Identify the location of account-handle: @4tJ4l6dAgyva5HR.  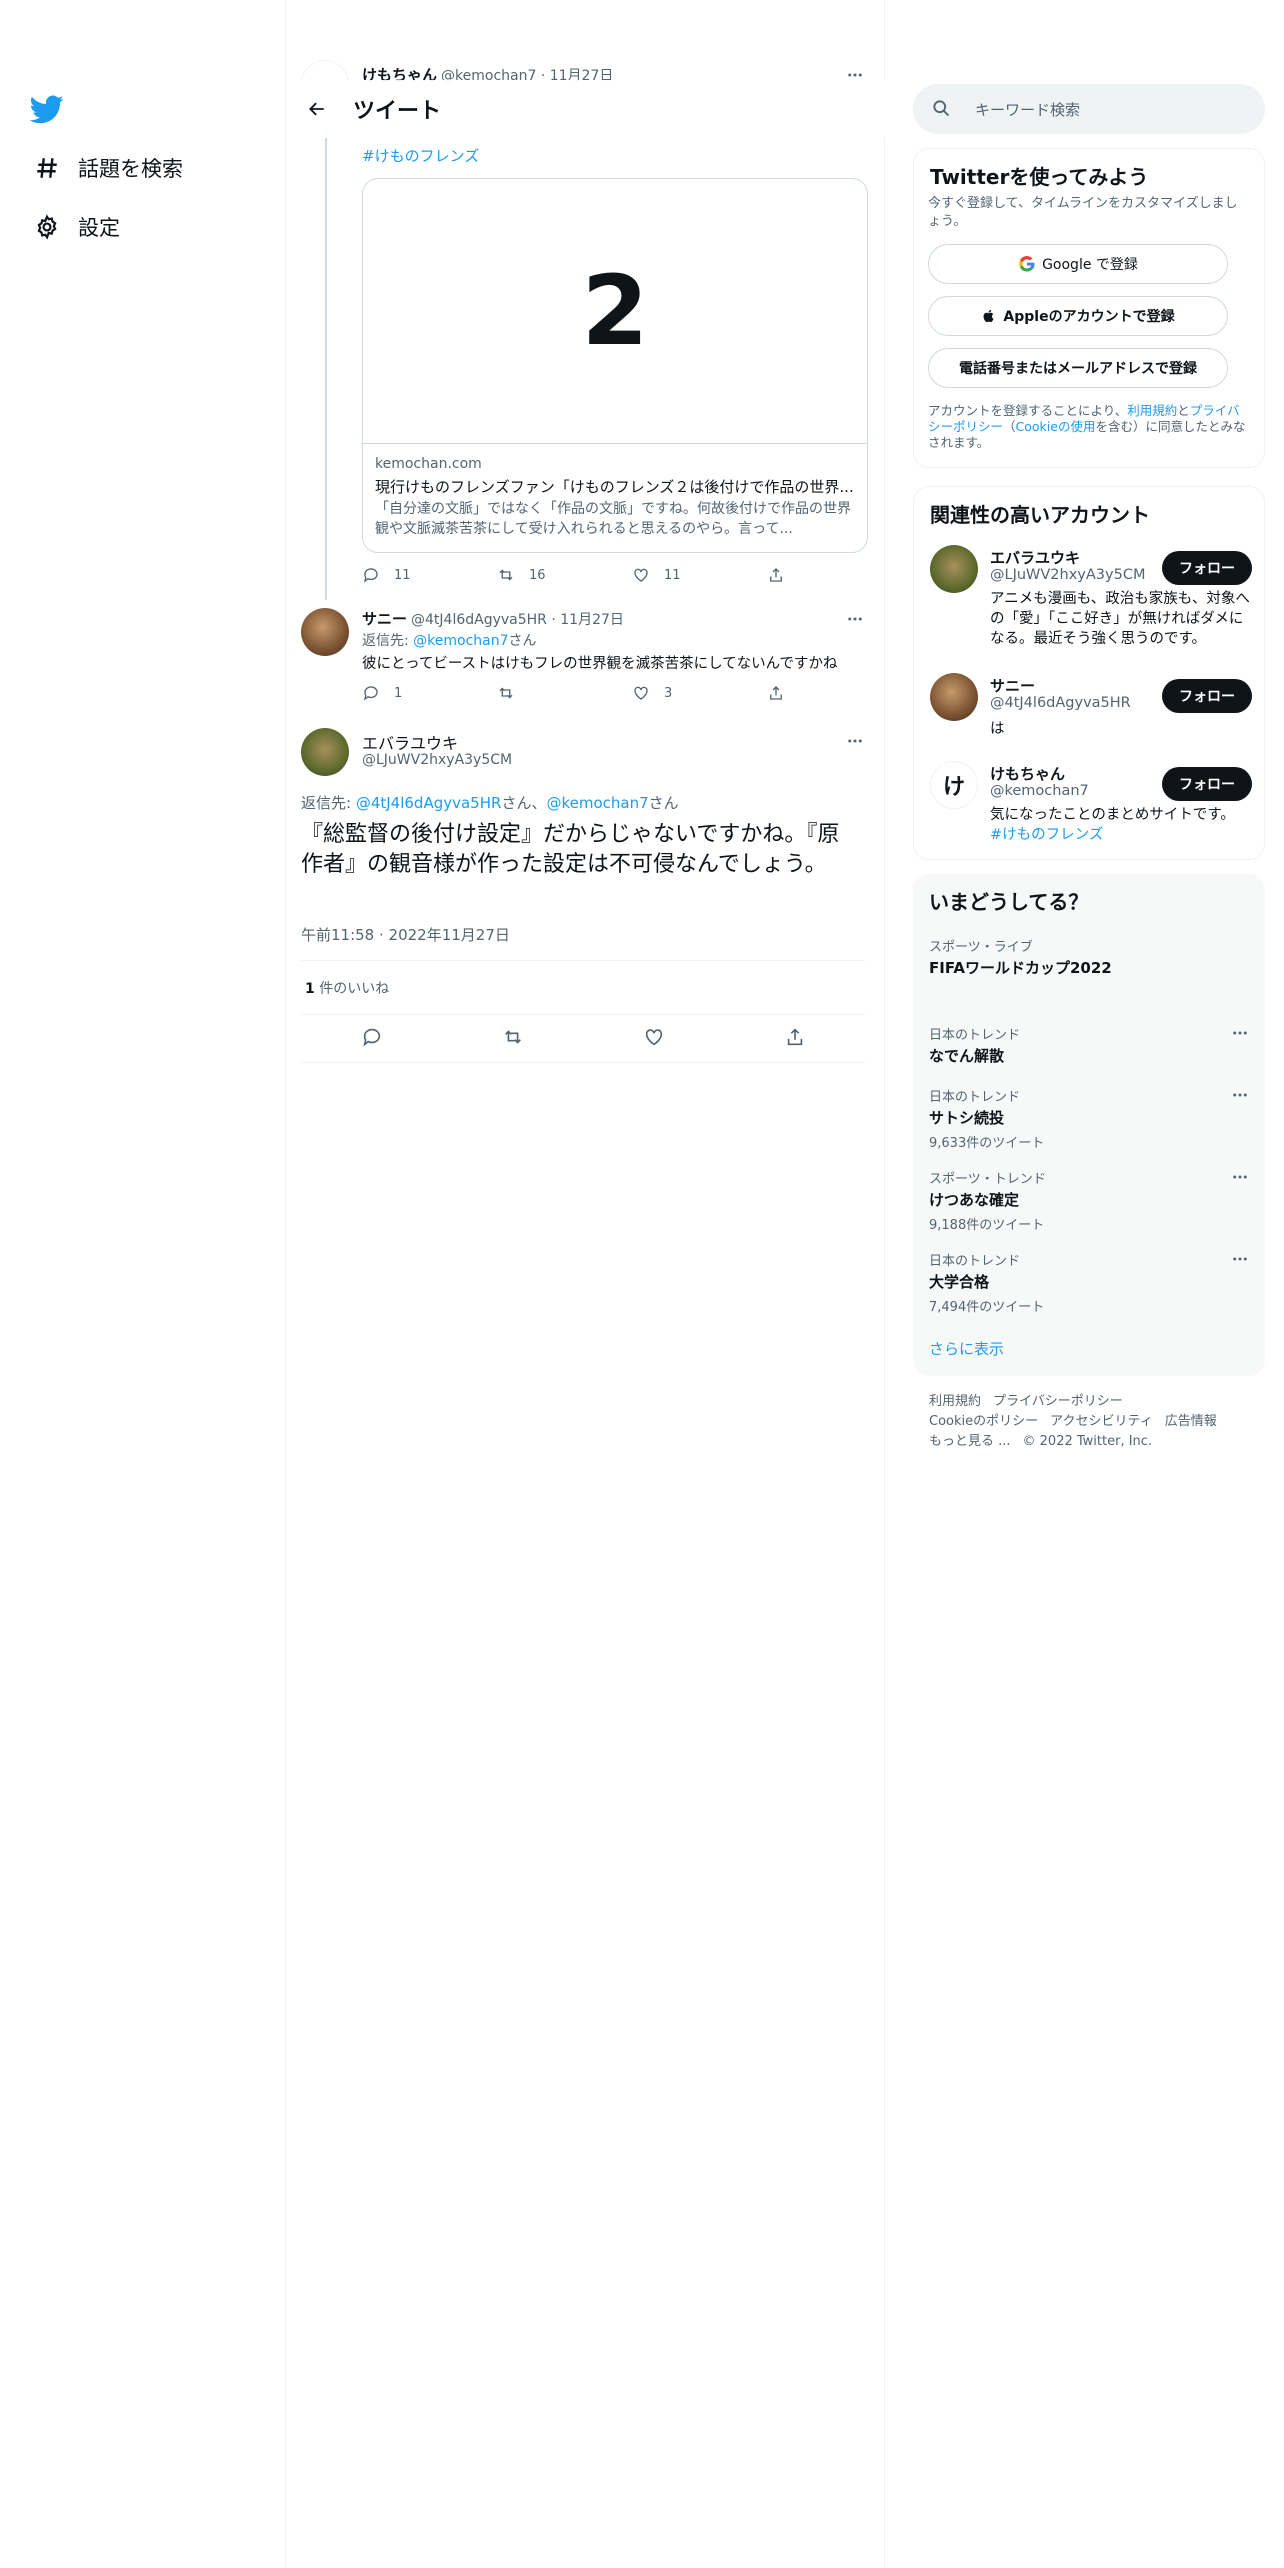
(1060, 703).